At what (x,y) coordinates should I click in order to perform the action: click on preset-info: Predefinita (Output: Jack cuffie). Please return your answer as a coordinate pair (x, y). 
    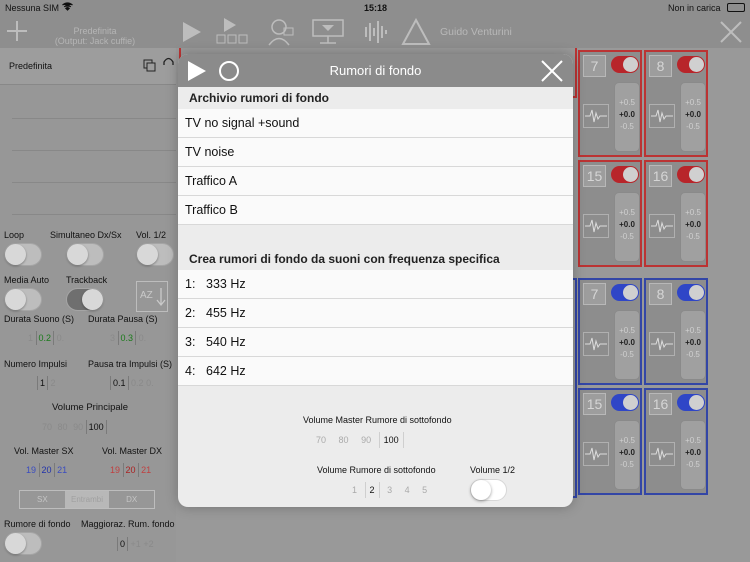
    Looking at the image, I should click on (95, 36).